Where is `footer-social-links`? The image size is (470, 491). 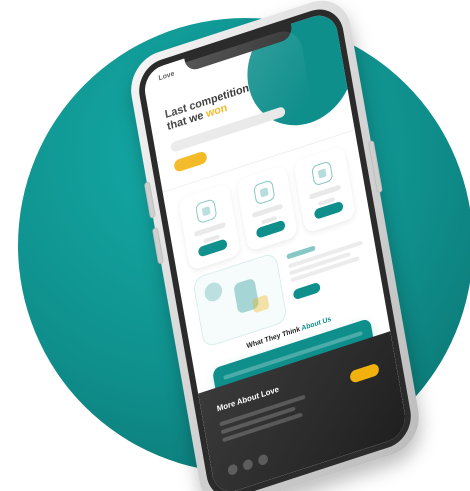 footer-social-links is located at coordinates (248, 465).